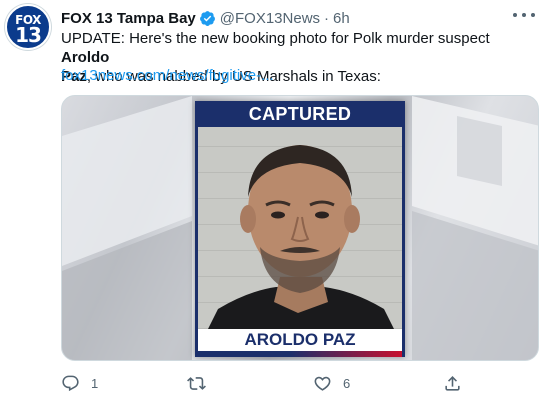  What do you see at coordinates (347, 383) in the screenshot?
I see `like-count: 6` at bounding box center [347, 383].